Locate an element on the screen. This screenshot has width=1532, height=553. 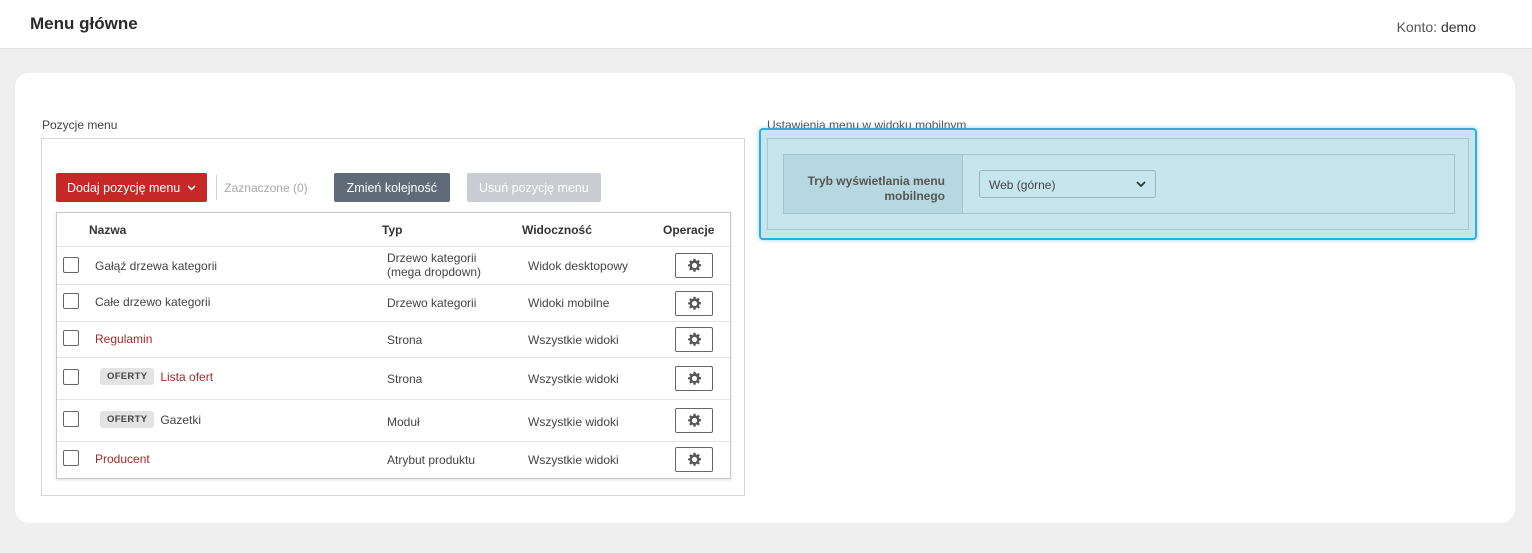
select-value: Web (górne) is located at coordinates (1022, 185).